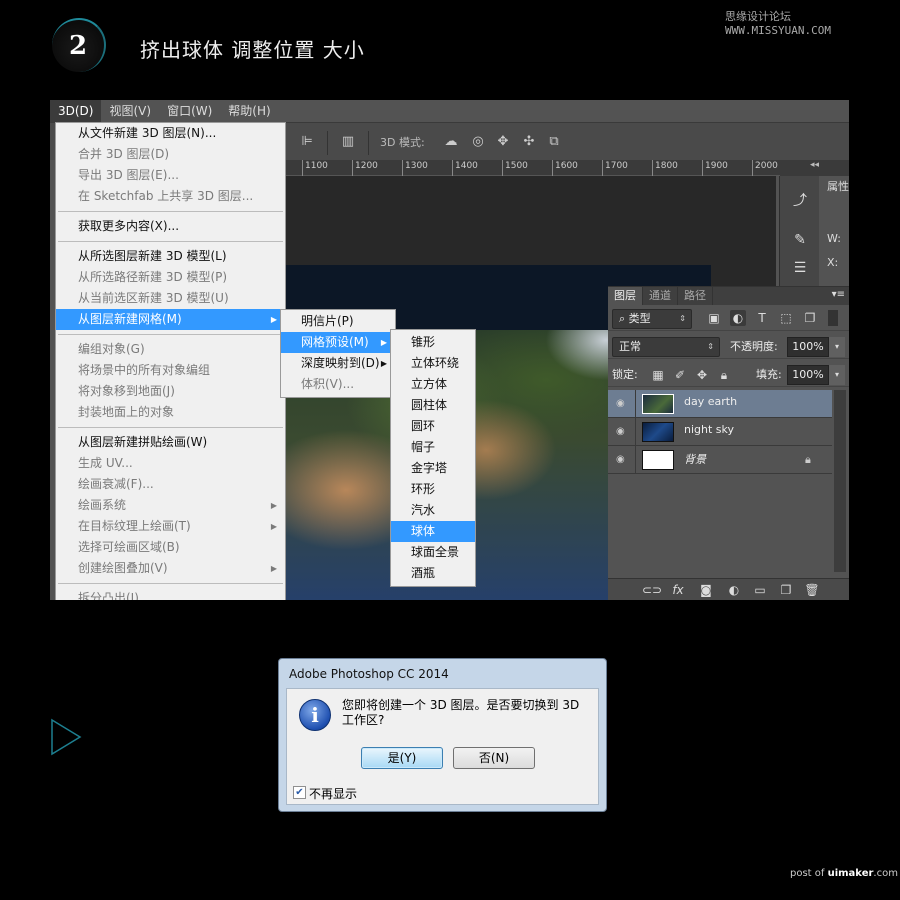 This screenshot has width=900, height=900. Describe the element at coordinates (170, 547) in the screenshot. I see `menu-3d-item: 选择可绘画区域(B)` at that location.